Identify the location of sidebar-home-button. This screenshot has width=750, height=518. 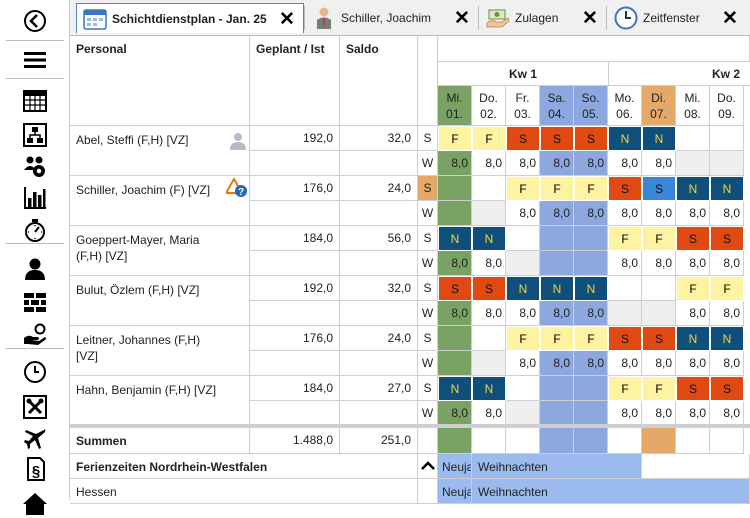
(35, 504).